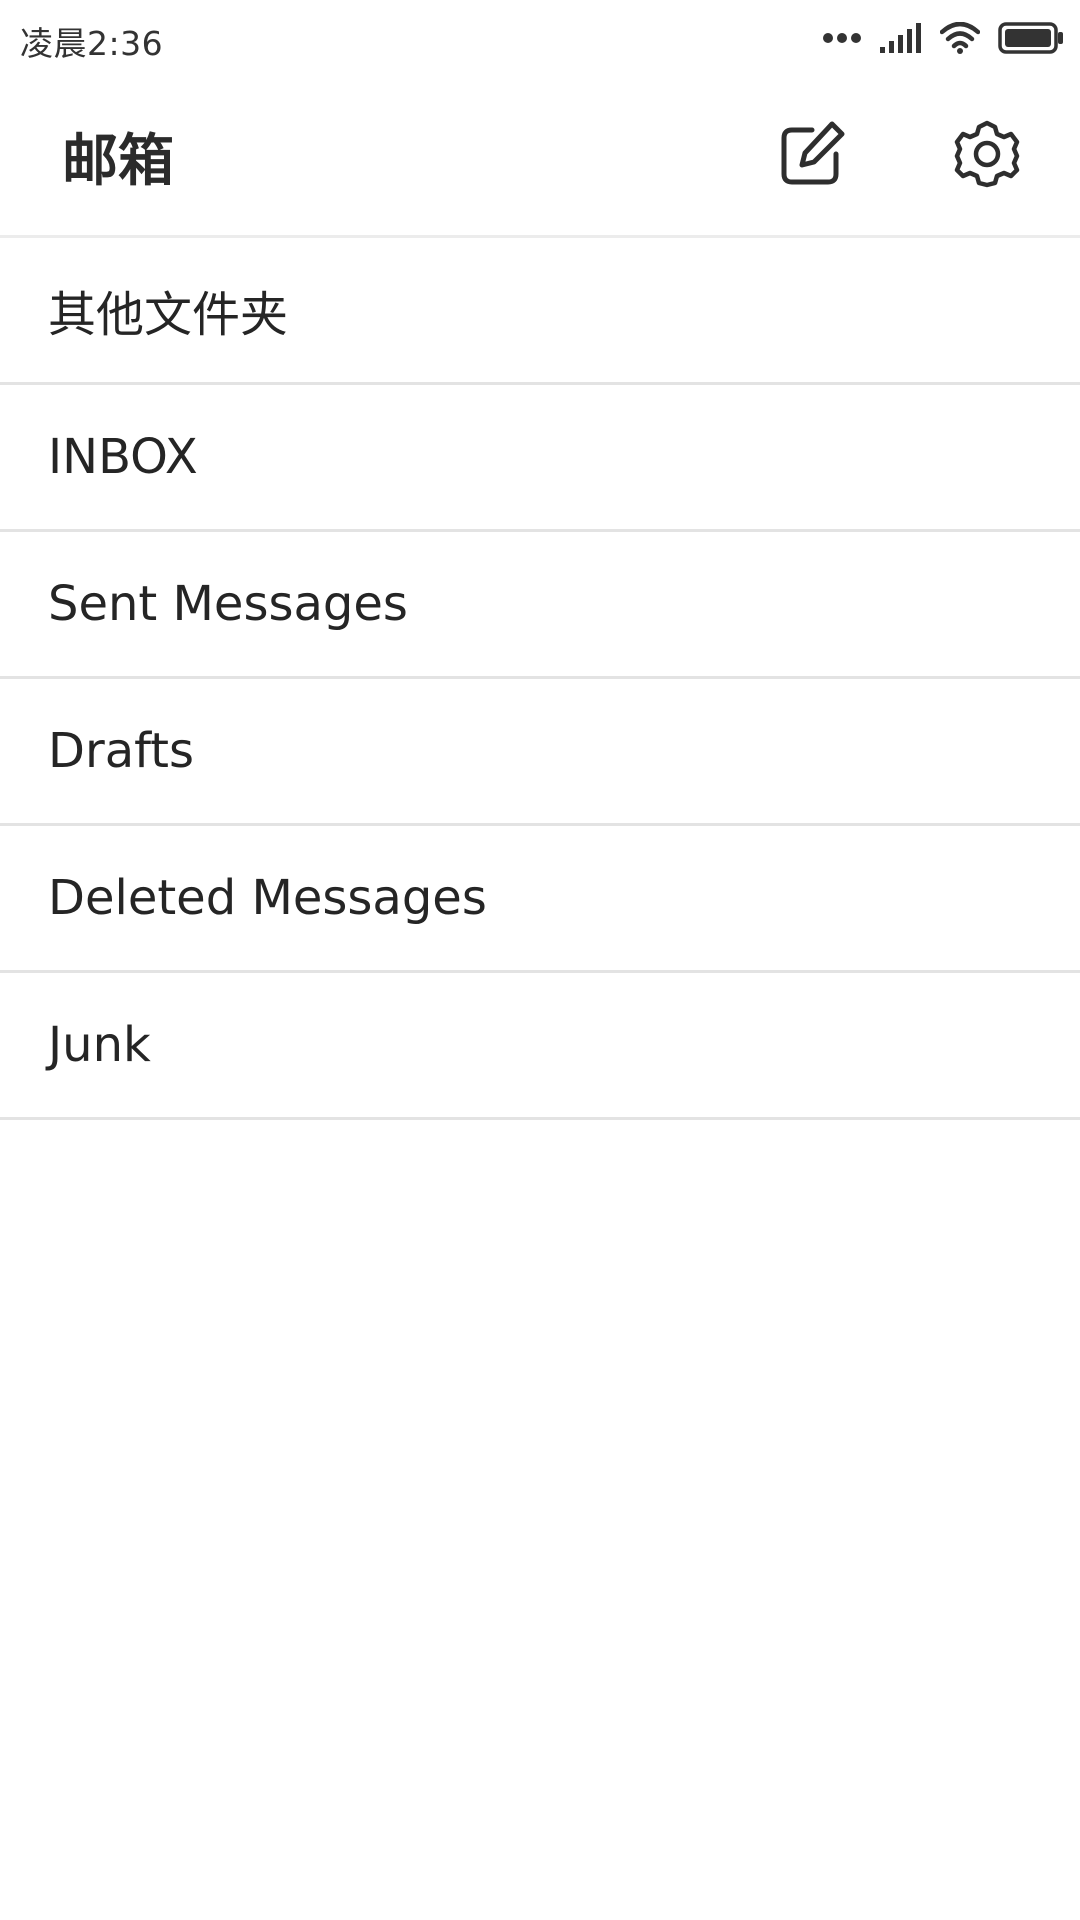 The width and height of the screenshot is (1080, 1920). What do you see at coordinates (540, 157) in the screenshot?
I see `app-header: 邮箱` at bounding box center [540, 157].